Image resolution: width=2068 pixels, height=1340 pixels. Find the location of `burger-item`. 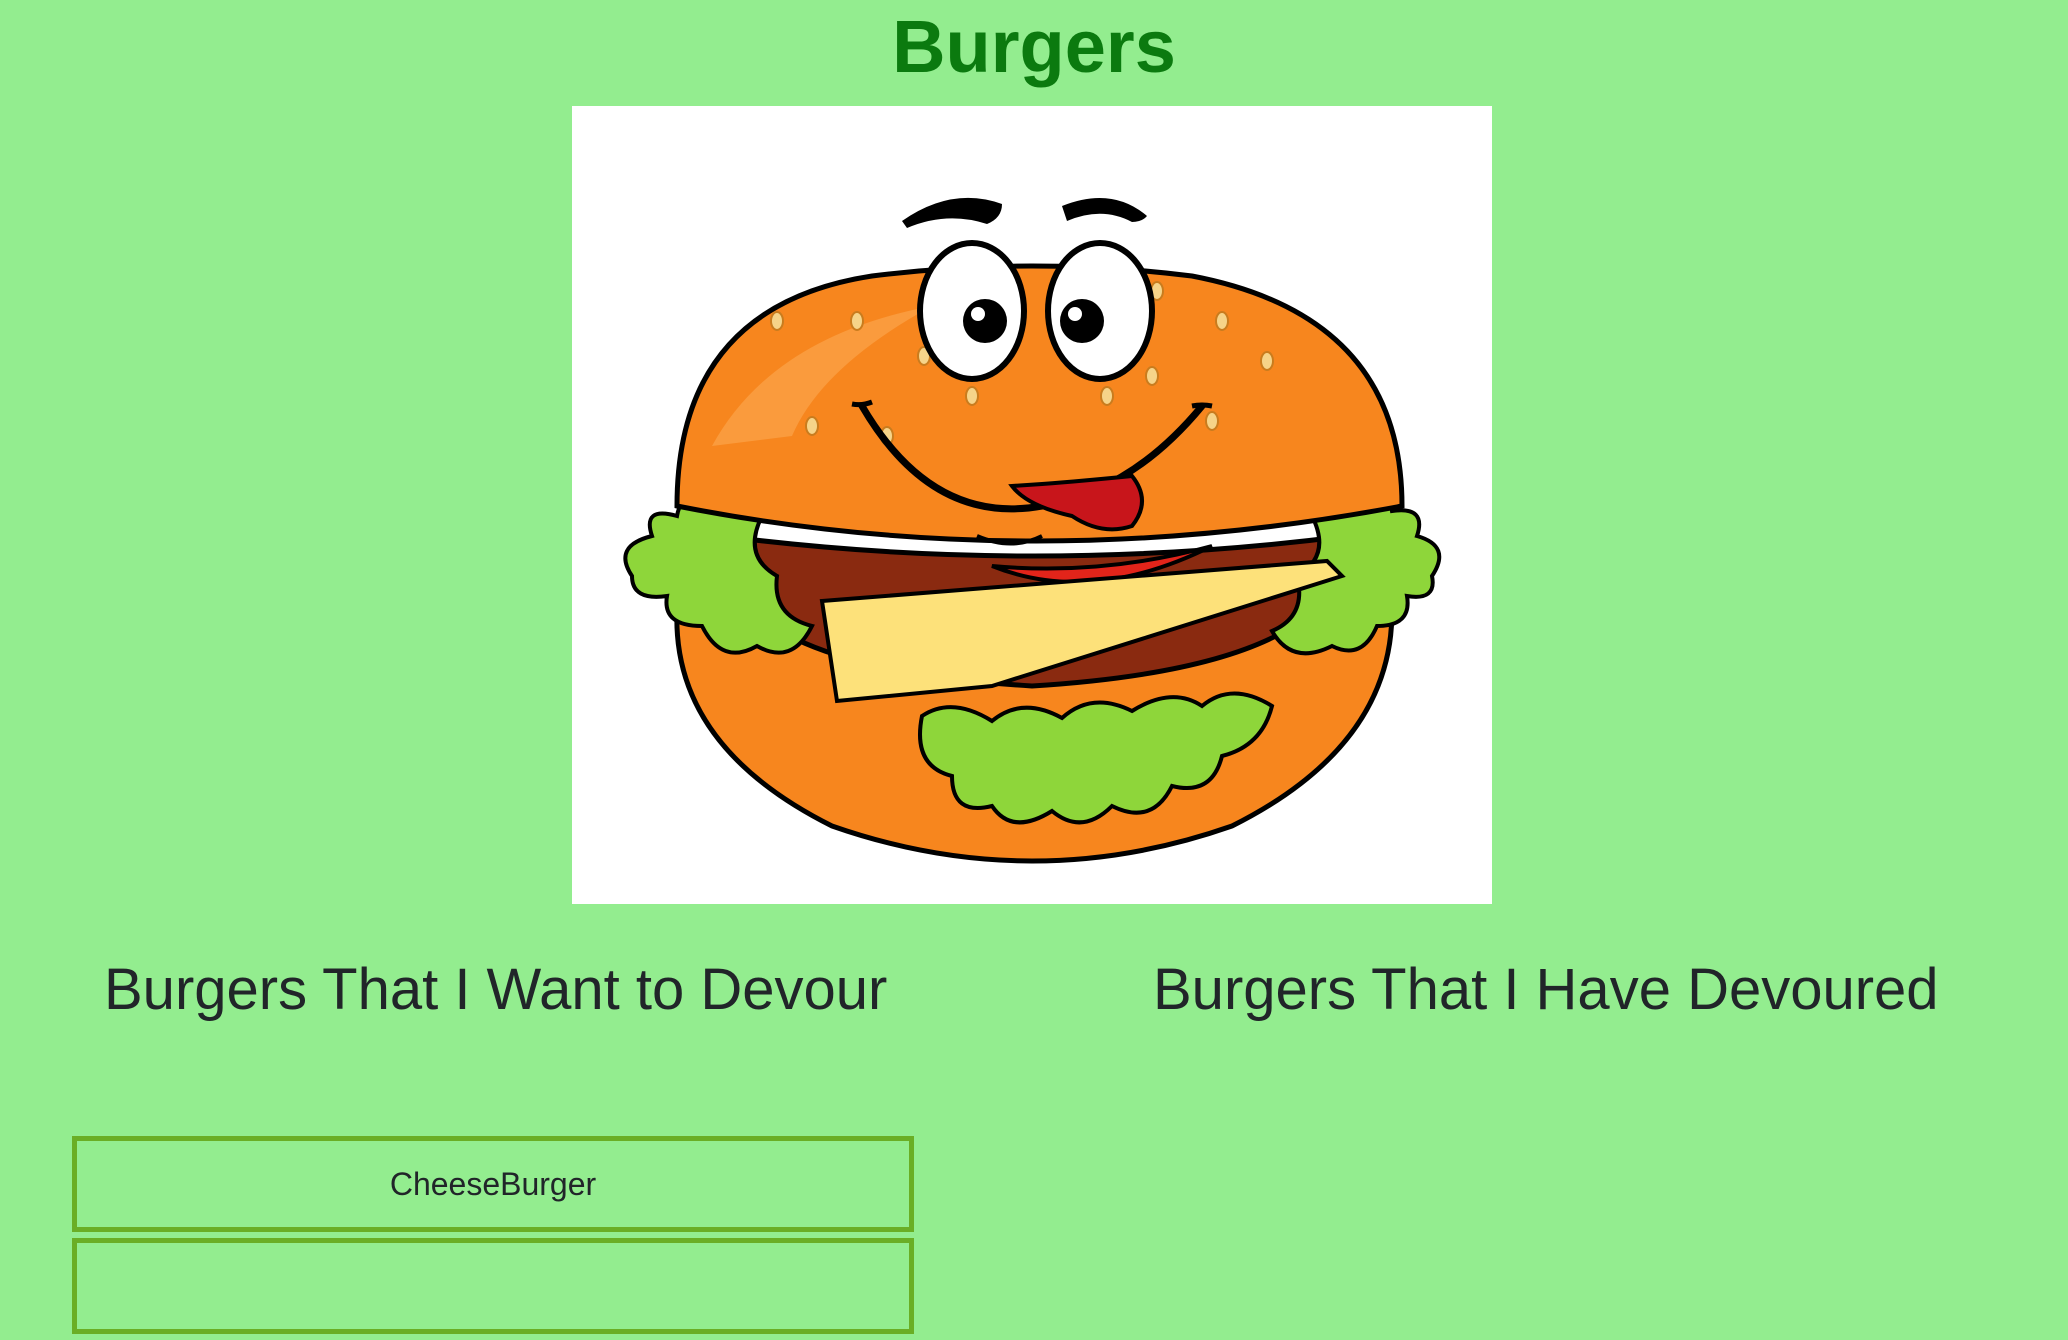

burger-item is located at coordinates (493, 1286).